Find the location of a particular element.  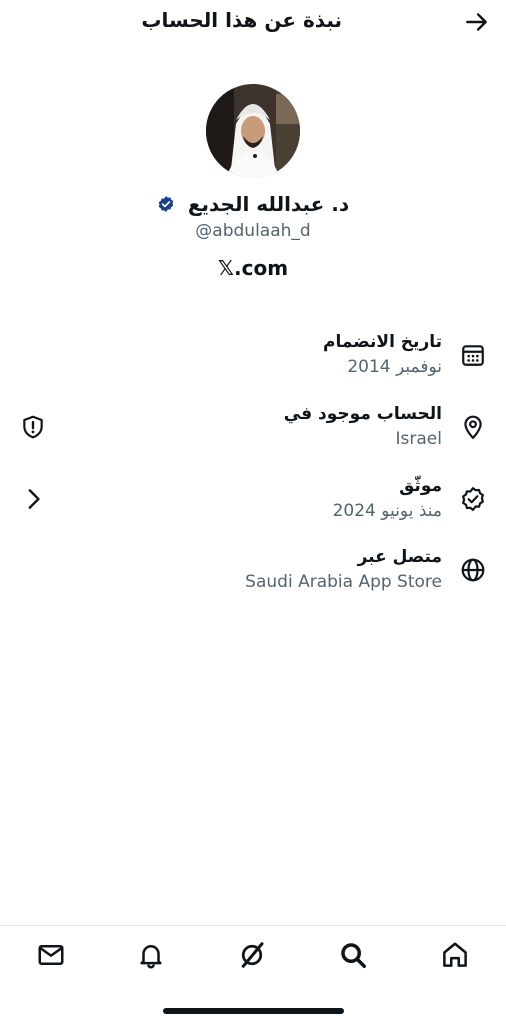

row-value: Israel is located at coordinates (418, 439).